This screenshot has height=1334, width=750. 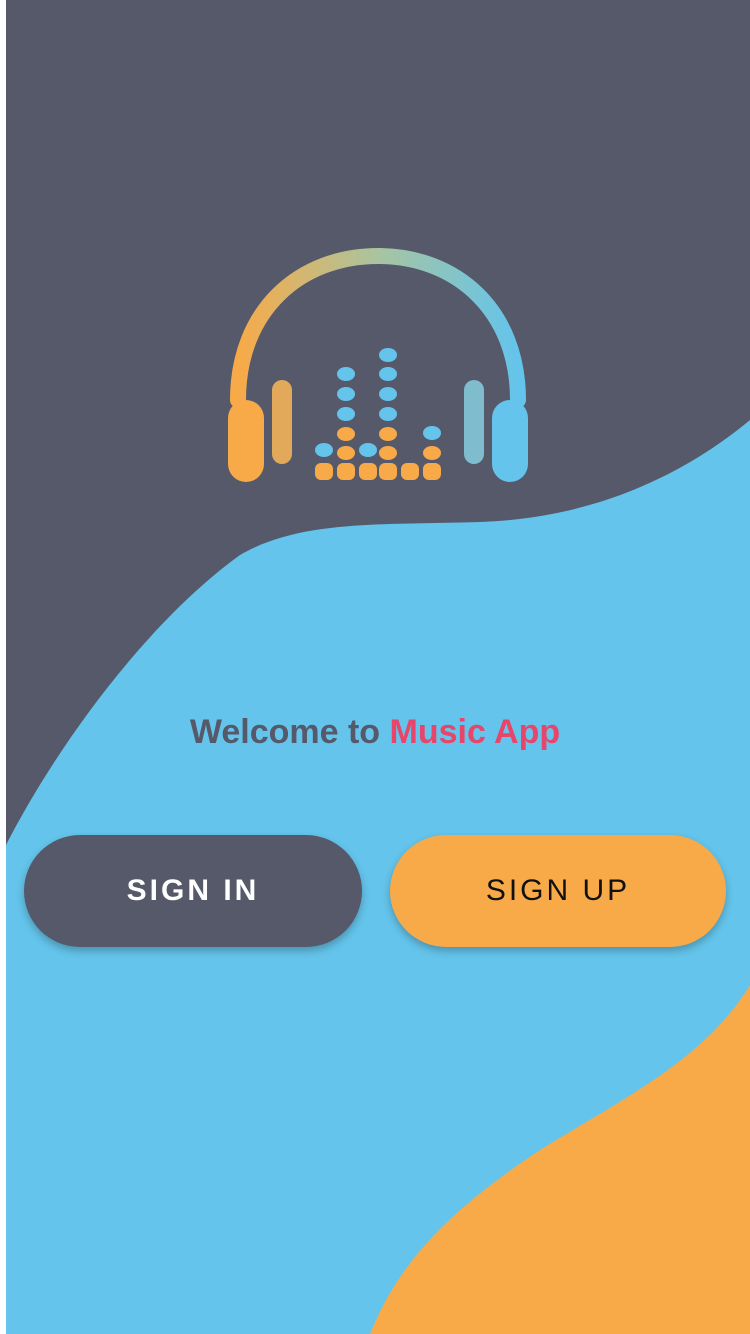 I want to click on sign-in-button: SIGN IN, so click(x=193, y=891).